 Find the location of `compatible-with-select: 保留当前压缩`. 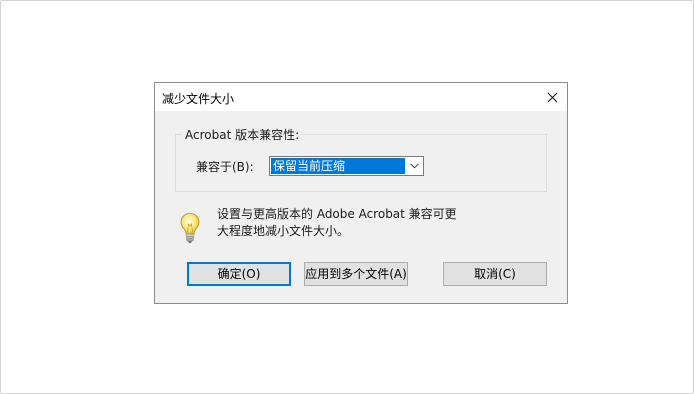

compatible-with-select: 保留当前压缩 is located at coordinates (346, 166).